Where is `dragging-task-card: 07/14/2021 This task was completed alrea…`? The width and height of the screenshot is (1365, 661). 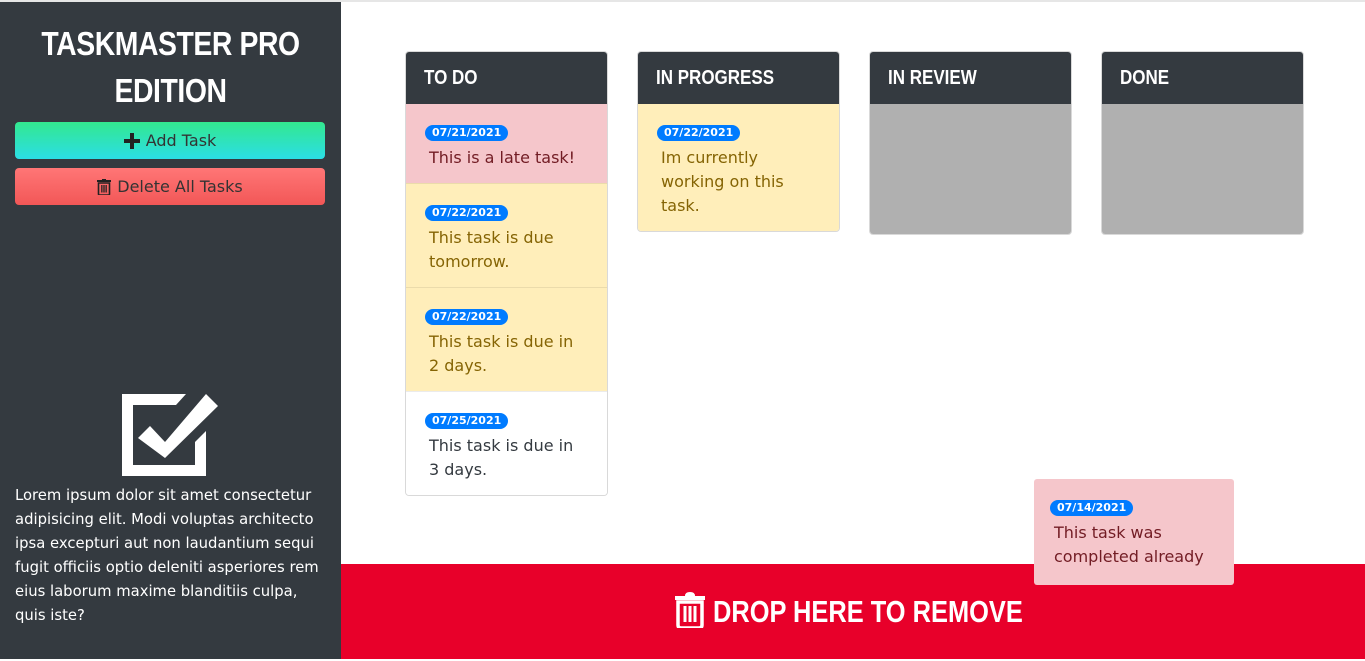
dragging-task-card: 07/14/2021 This task was completed alrea… is located at coordinates (1134, 532).